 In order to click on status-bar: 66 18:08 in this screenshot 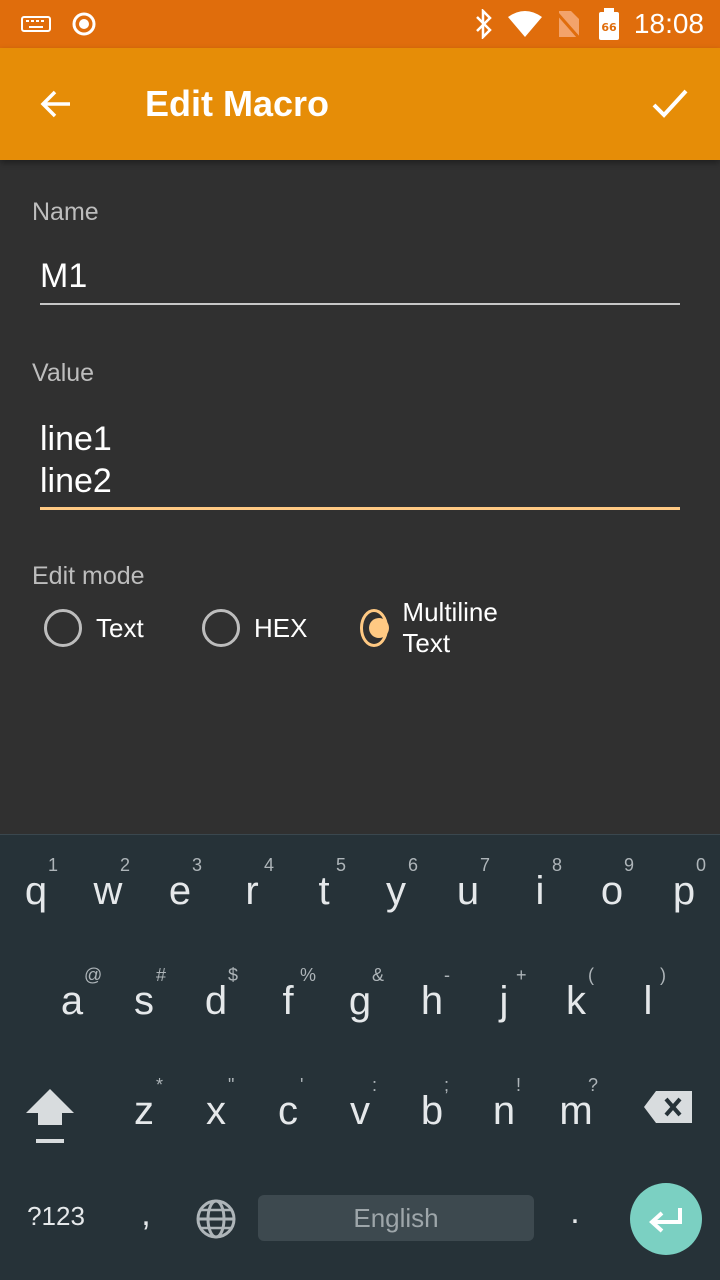, I will do `click(360, 24)`.